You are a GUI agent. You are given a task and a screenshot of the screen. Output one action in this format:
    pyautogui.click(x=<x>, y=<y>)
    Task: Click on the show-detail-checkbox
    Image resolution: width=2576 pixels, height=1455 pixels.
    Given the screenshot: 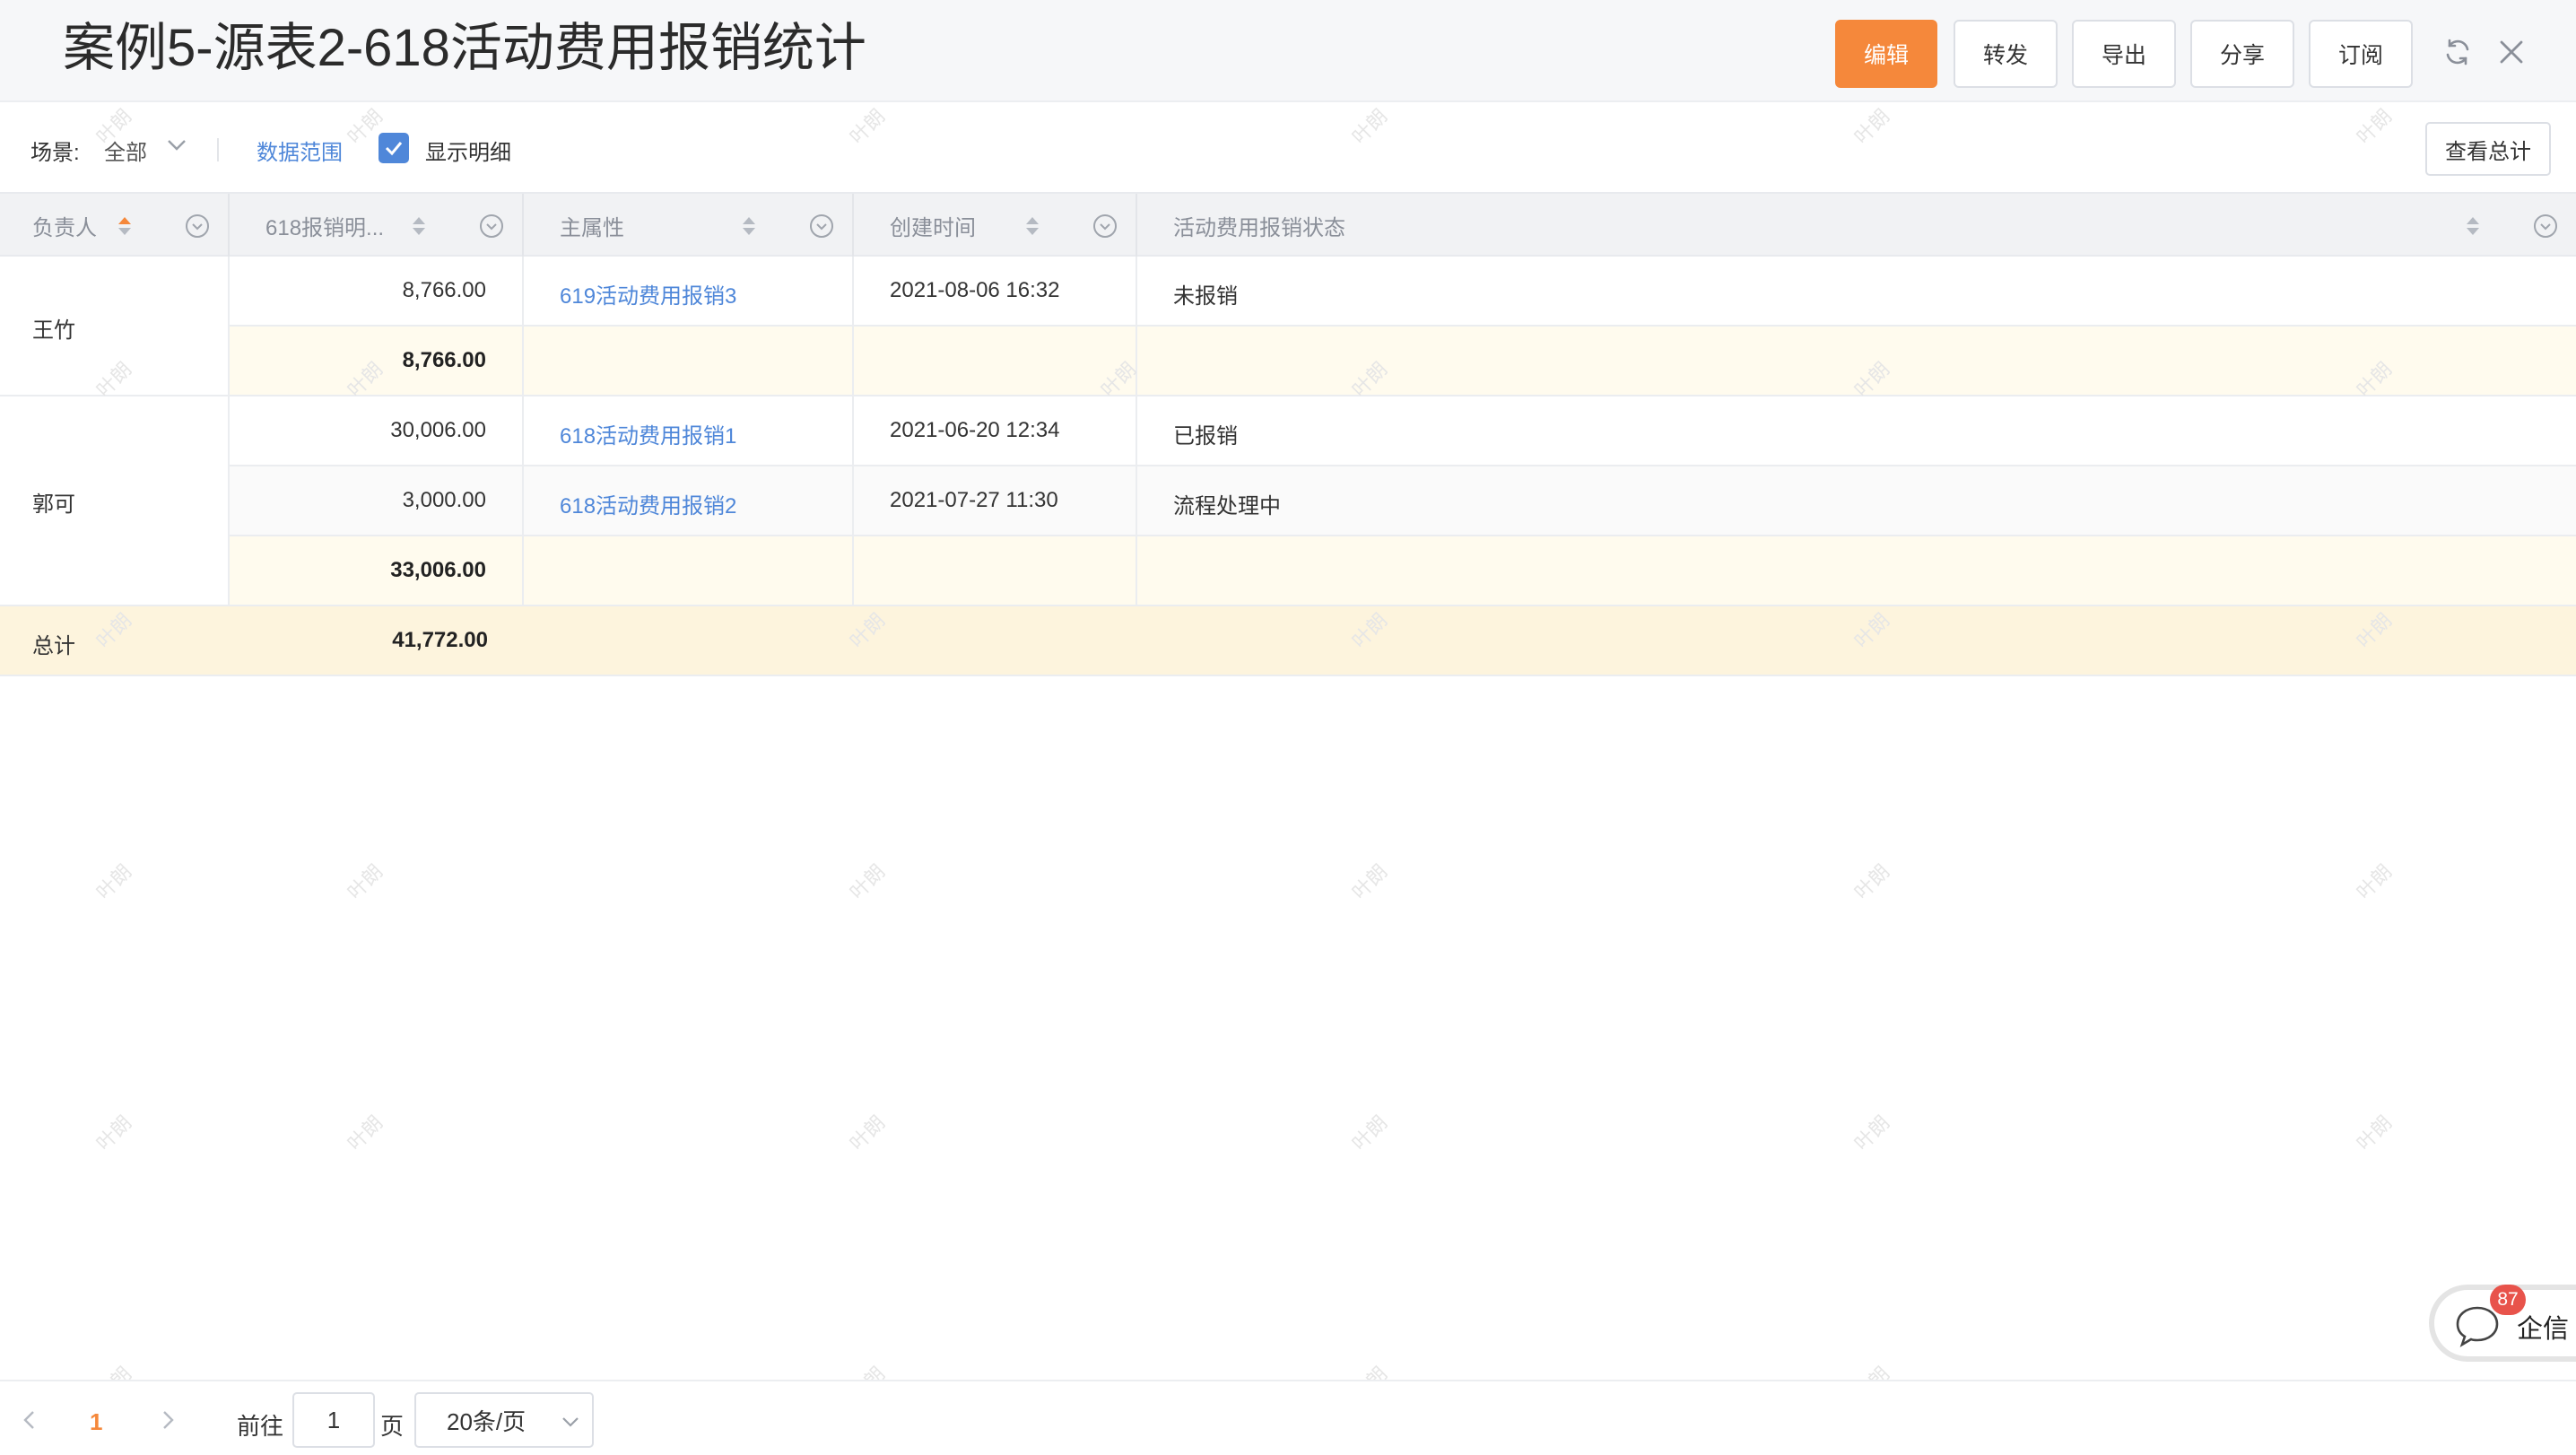 What is the action you would take?
    pyautogui.click(x=394, y=148)
    